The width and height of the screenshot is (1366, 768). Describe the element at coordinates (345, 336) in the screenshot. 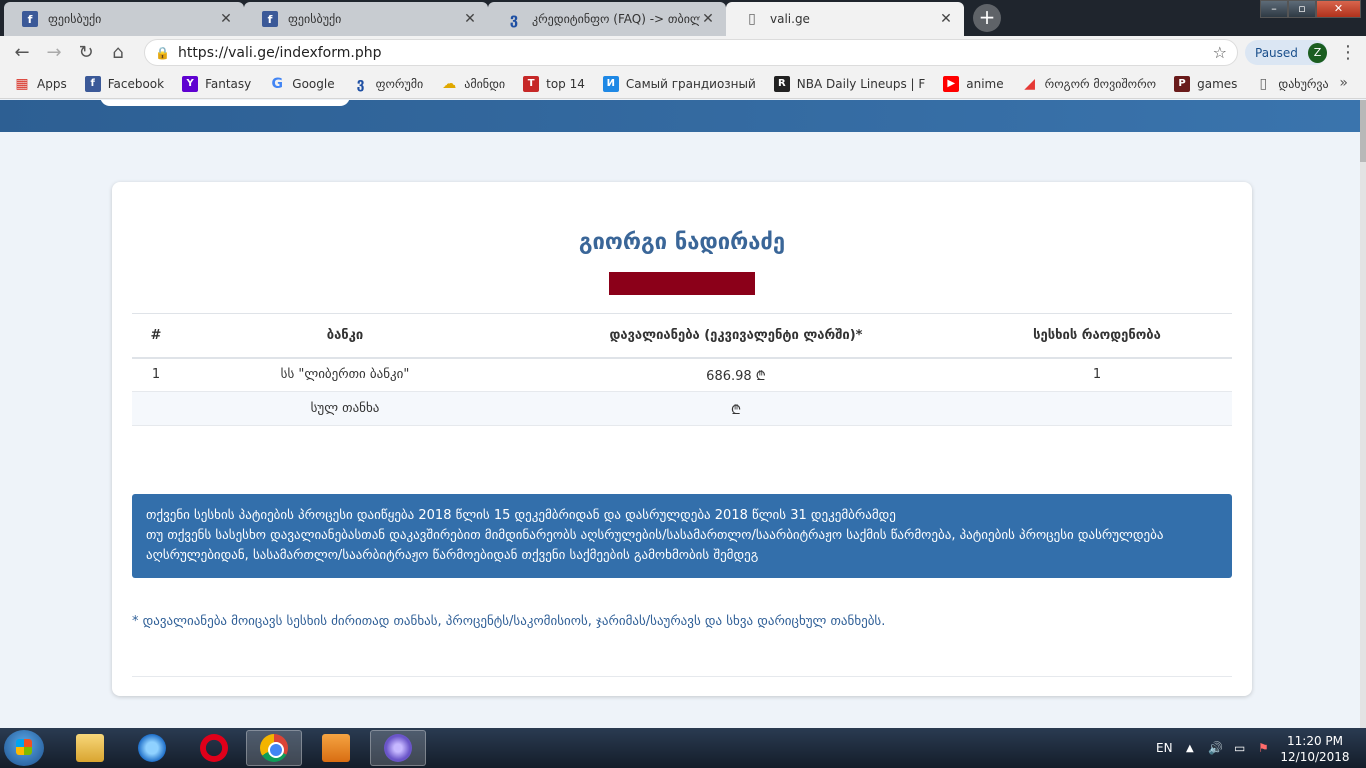

I see `column-header-bank: ბანკი` at that location.